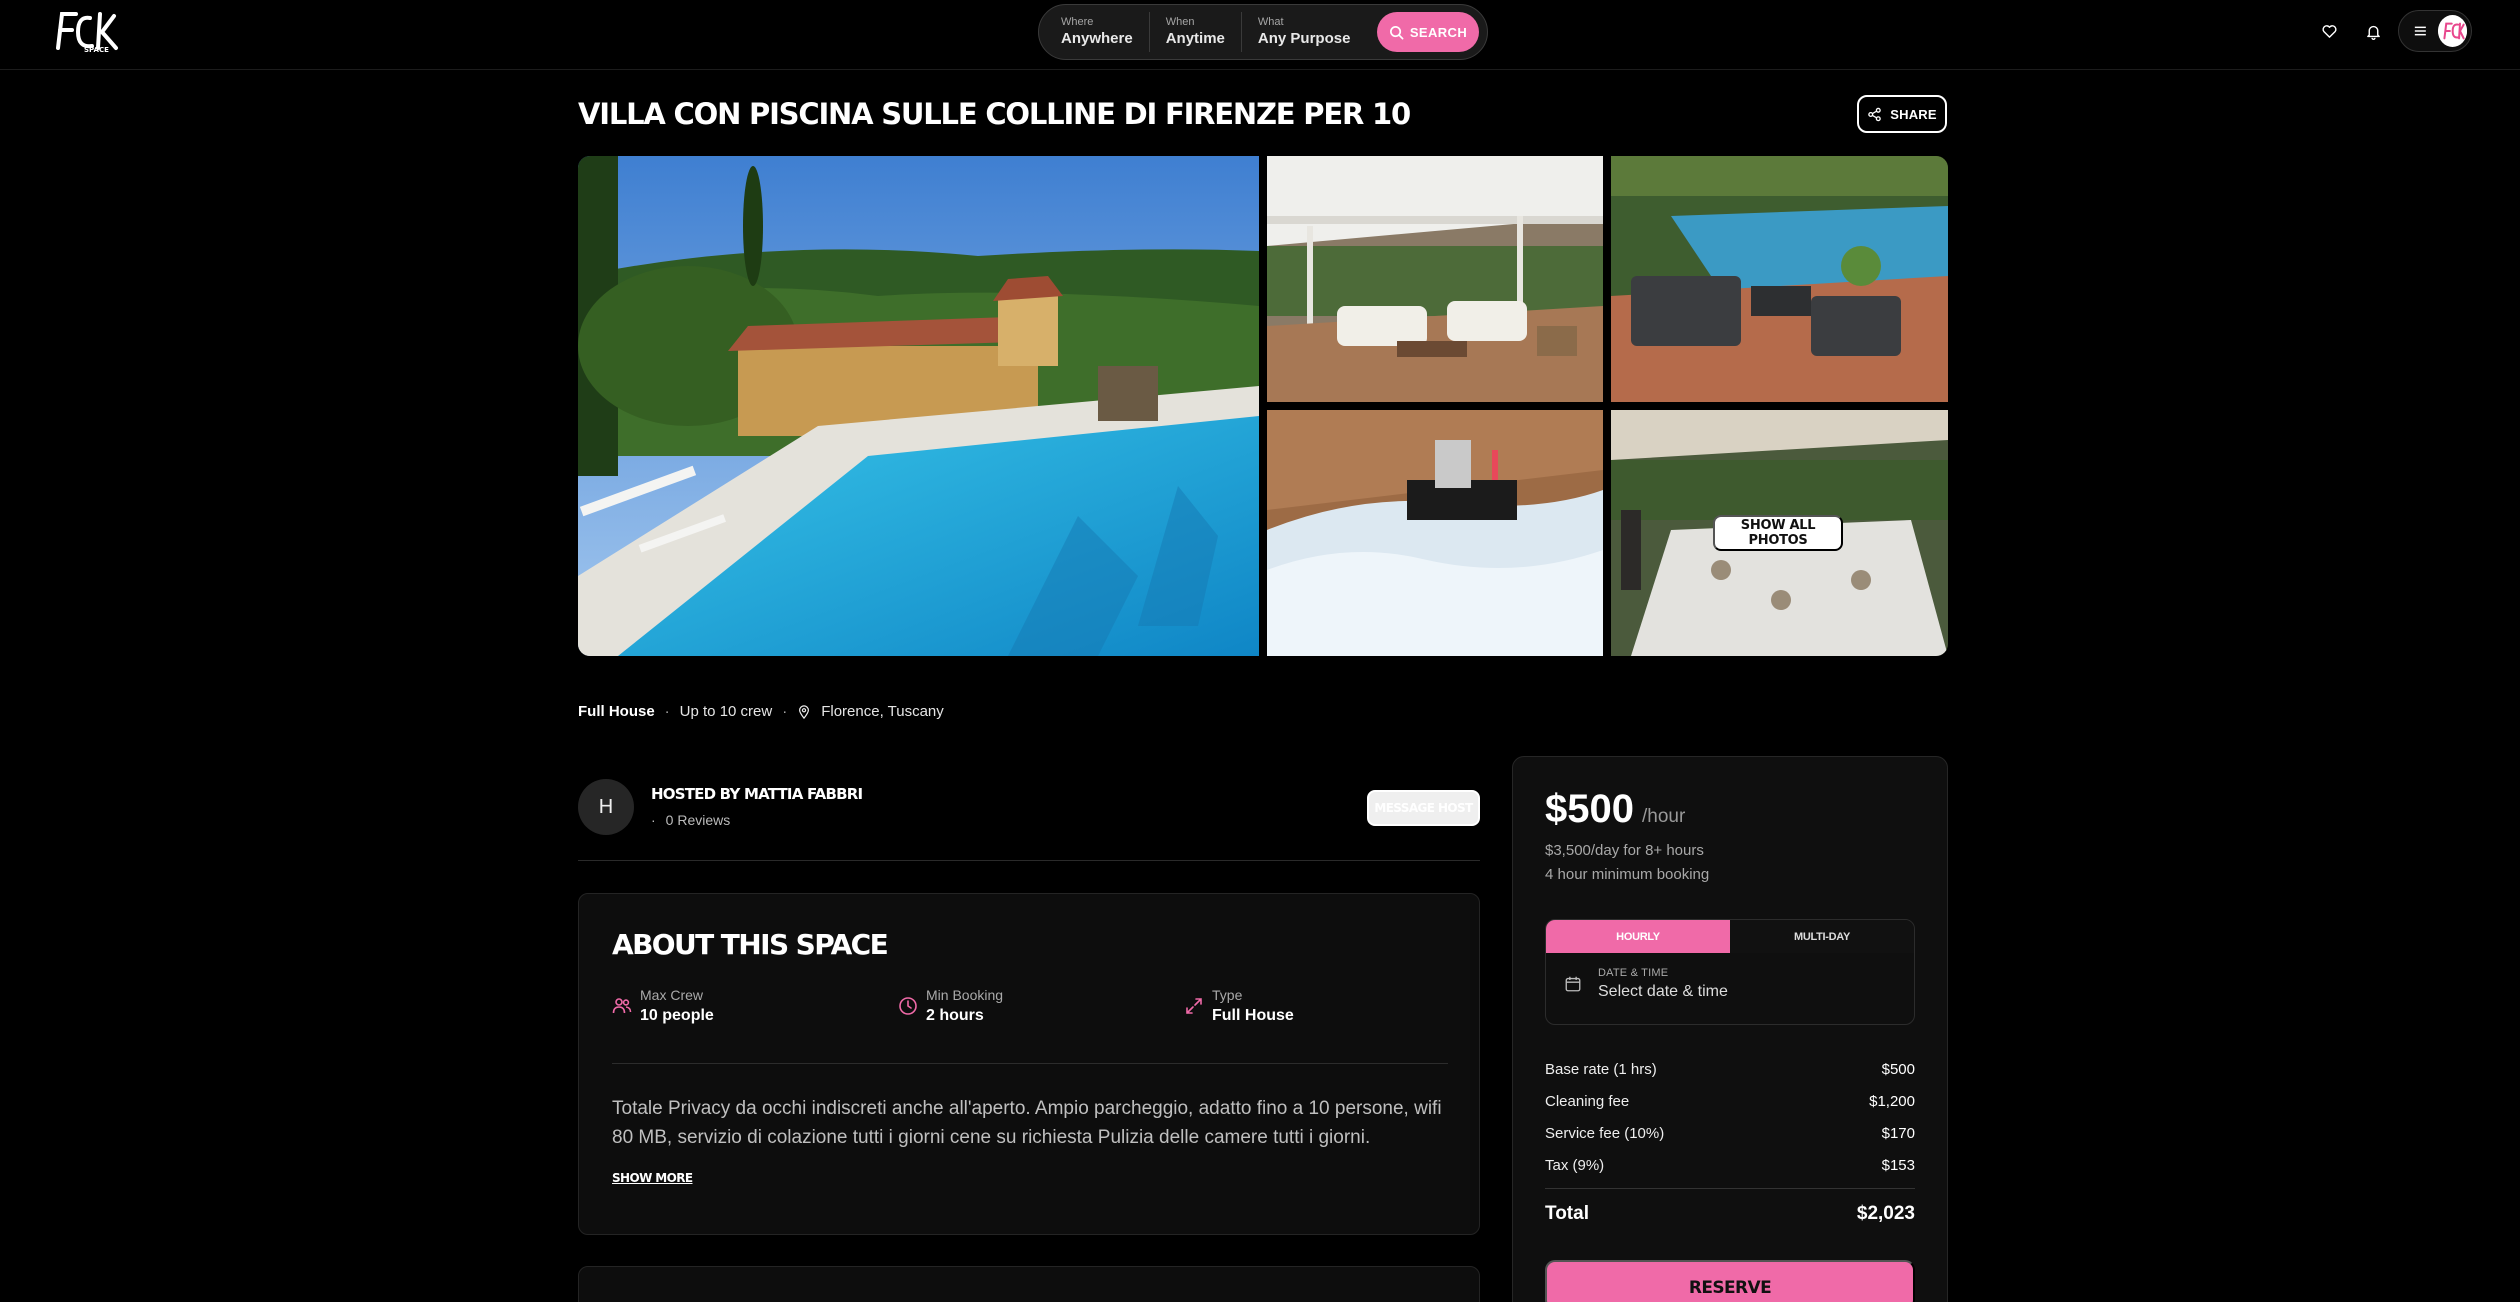 The height and width of the screenshot is (1302, 2520). Describe the element at coordinates (2420, 31) in the screenshot. I see `menu-icon` at that location.